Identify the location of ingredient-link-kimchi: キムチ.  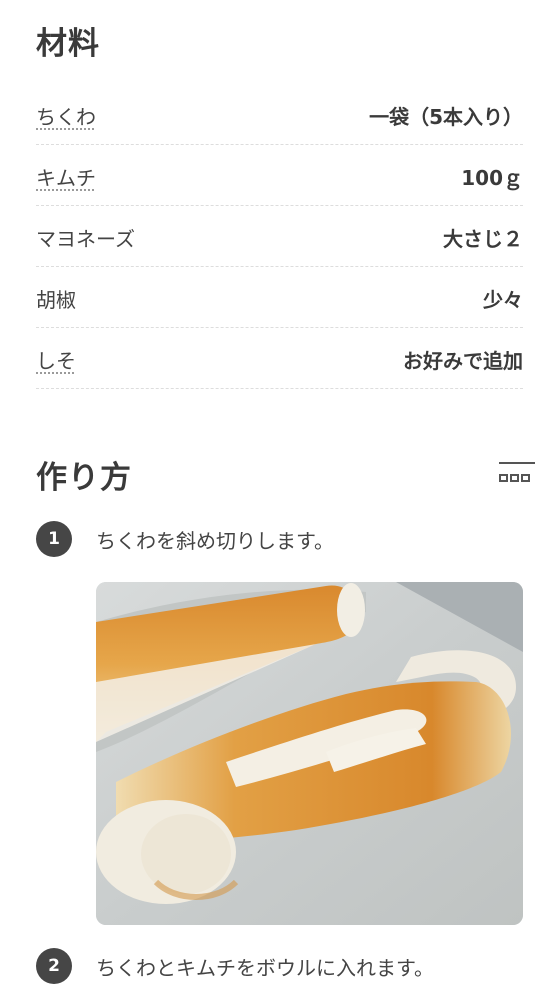
(66, 176).